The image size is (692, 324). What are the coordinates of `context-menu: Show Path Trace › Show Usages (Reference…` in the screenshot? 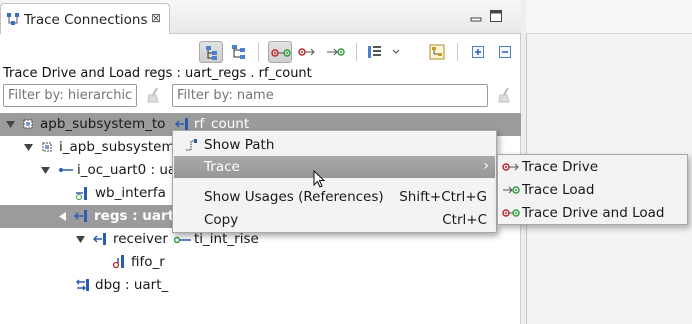 It's located at (334, 181).